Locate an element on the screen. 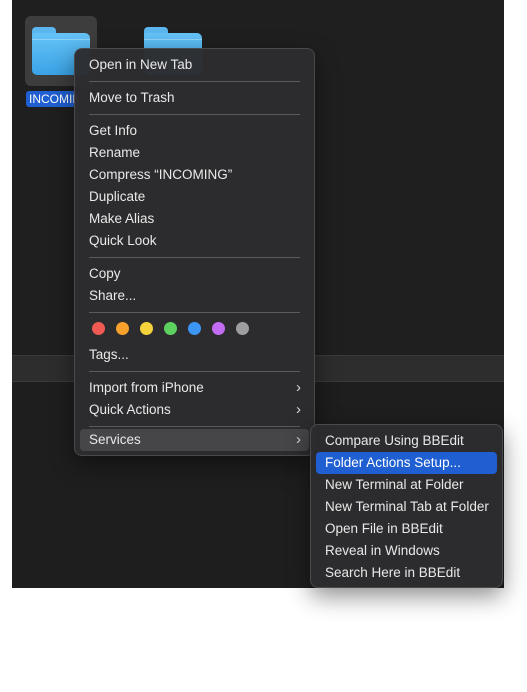  menu-item-make-alias: Make Alias is located at coordinates (194, 219).